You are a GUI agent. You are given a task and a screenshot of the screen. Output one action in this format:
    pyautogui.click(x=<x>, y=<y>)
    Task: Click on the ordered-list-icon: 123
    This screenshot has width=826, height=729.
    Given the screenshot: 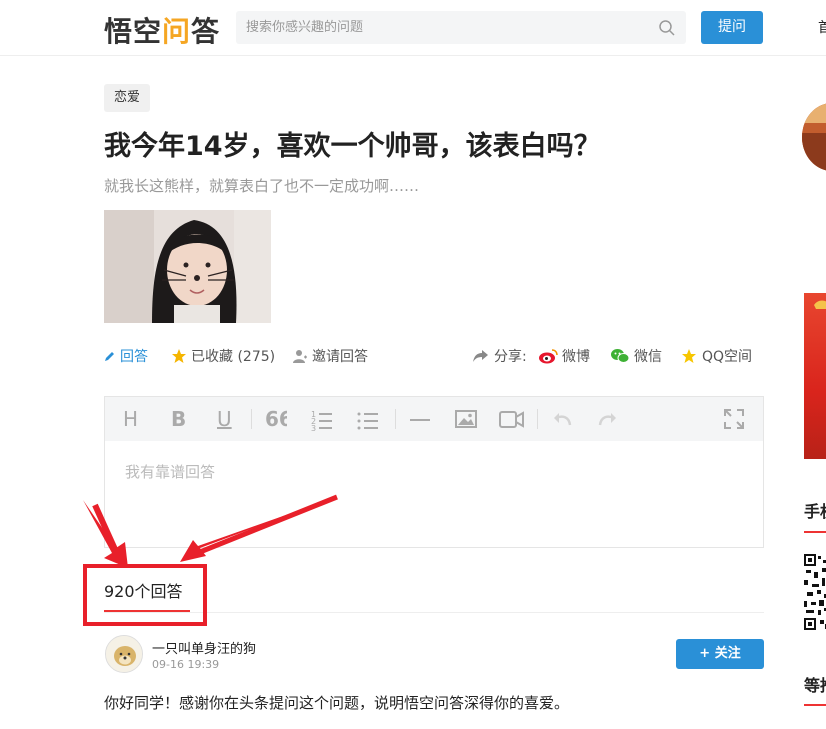 What is the action you would take?
    pyautogui.click(x=322, y=419)
    